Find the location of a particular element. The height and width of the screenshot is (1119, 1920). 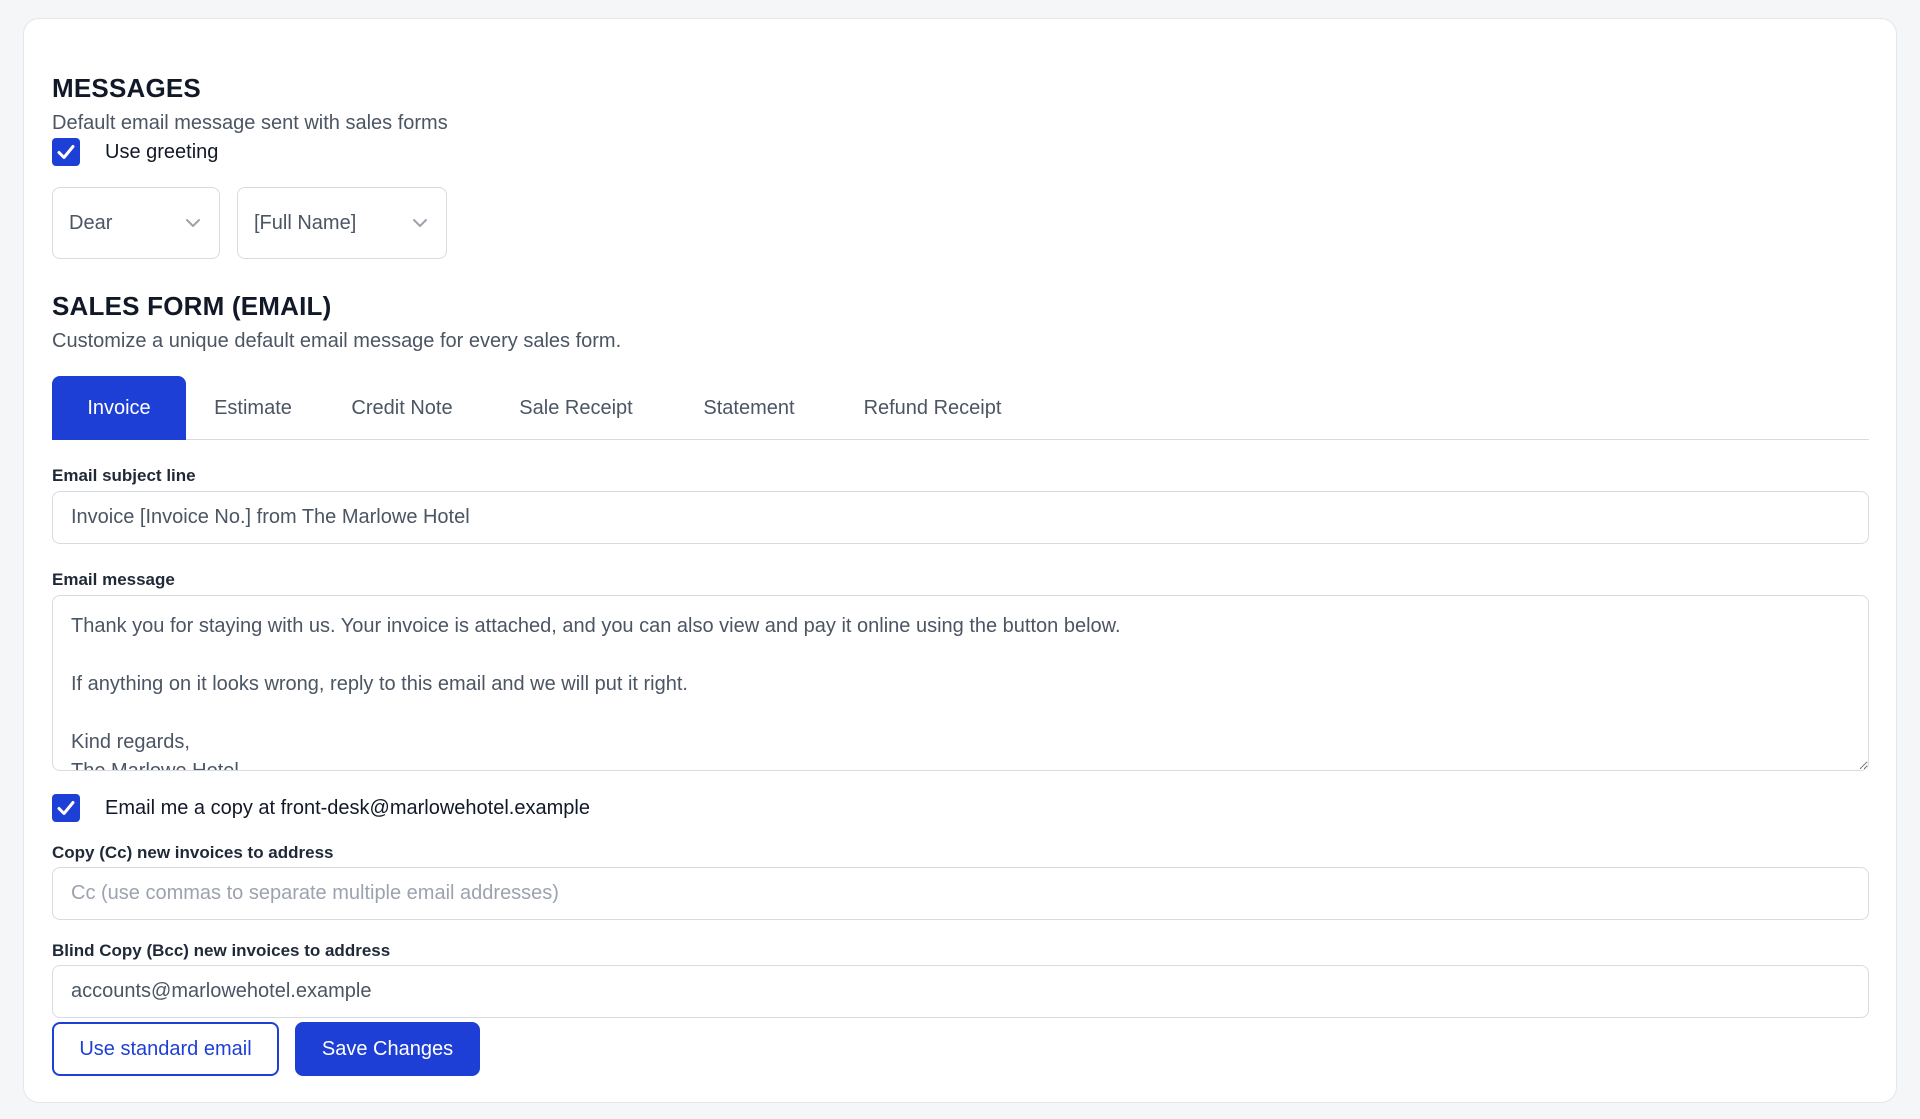

subject-label: Email subject line is located at coordinates (124, 475).